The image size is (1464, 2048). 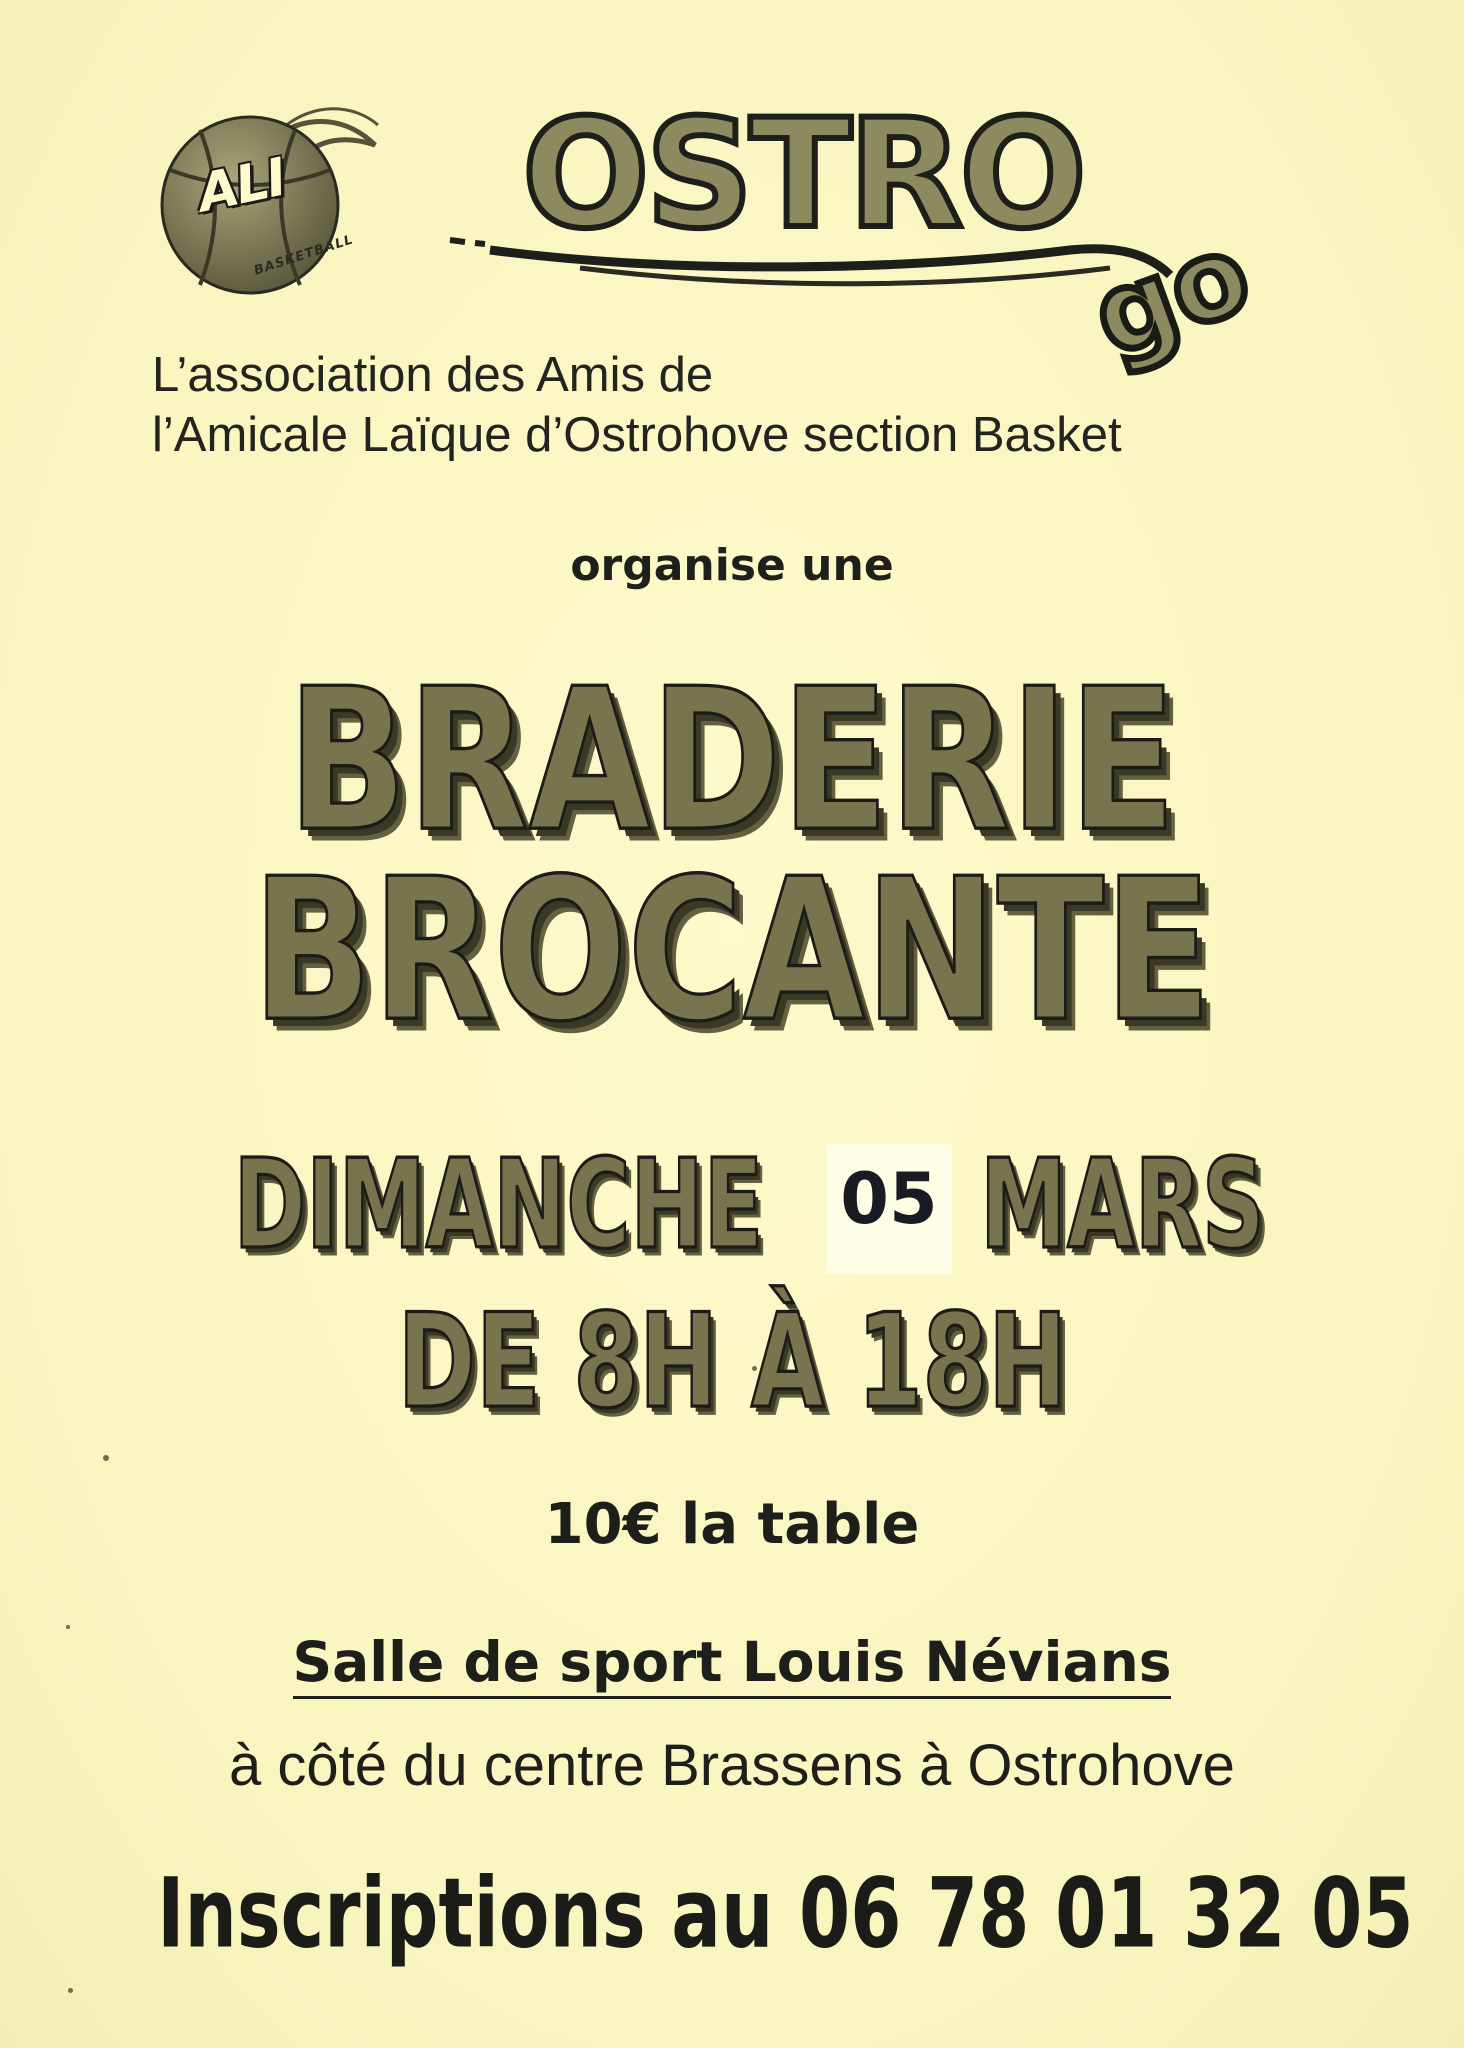 What do you see at coordinates (732, 761) in the screenshot?
I see `event-title-line-1: BRADERIE` at bounding box center [732, 761].